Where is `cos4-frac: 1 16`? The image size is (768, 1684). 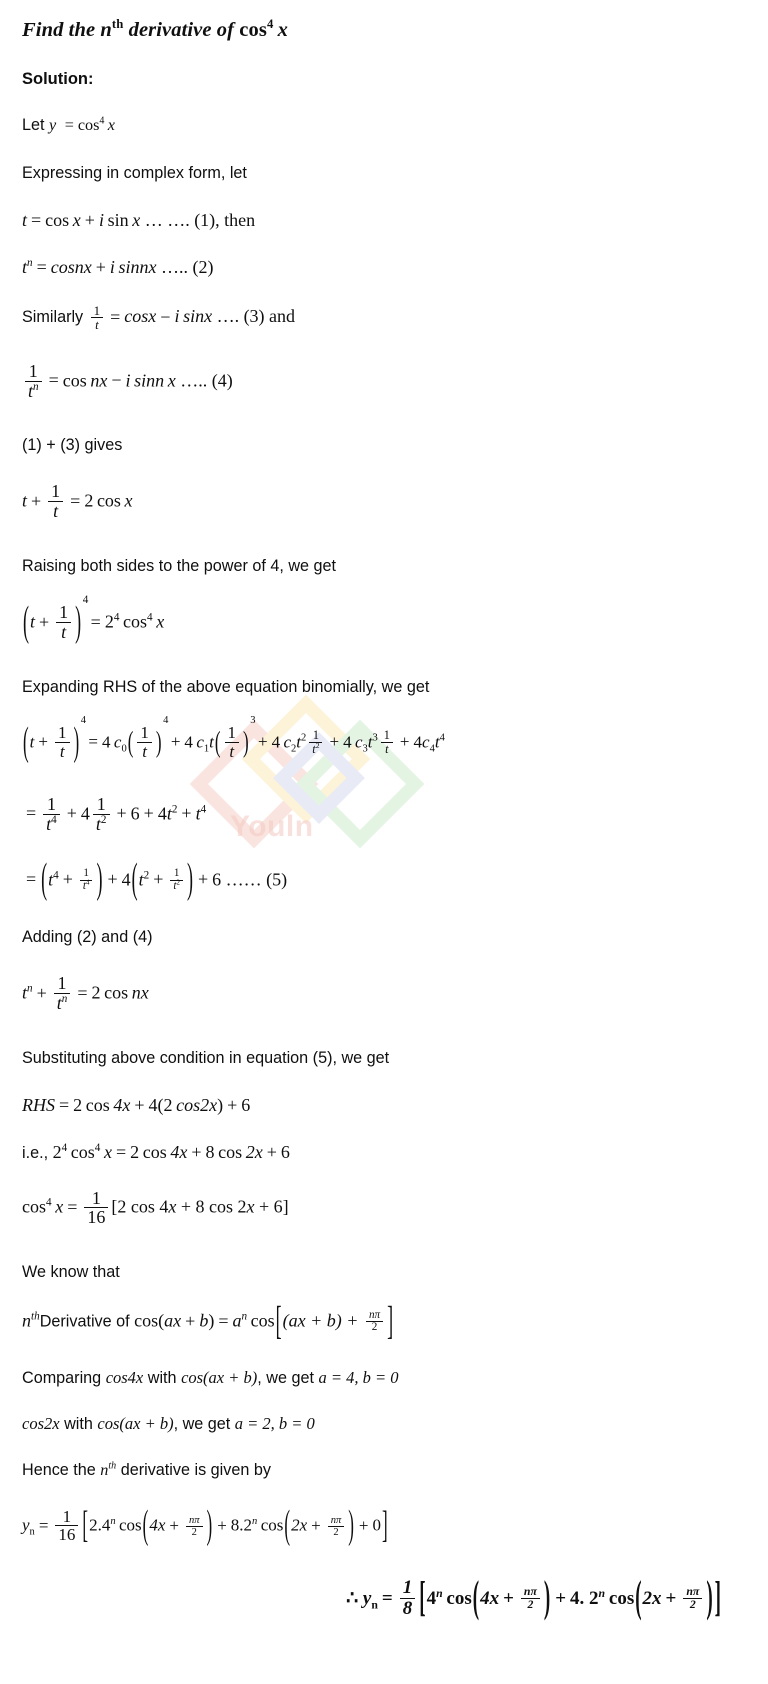
cos4-frac: 1 16 is located at coordinates (96, 1207).